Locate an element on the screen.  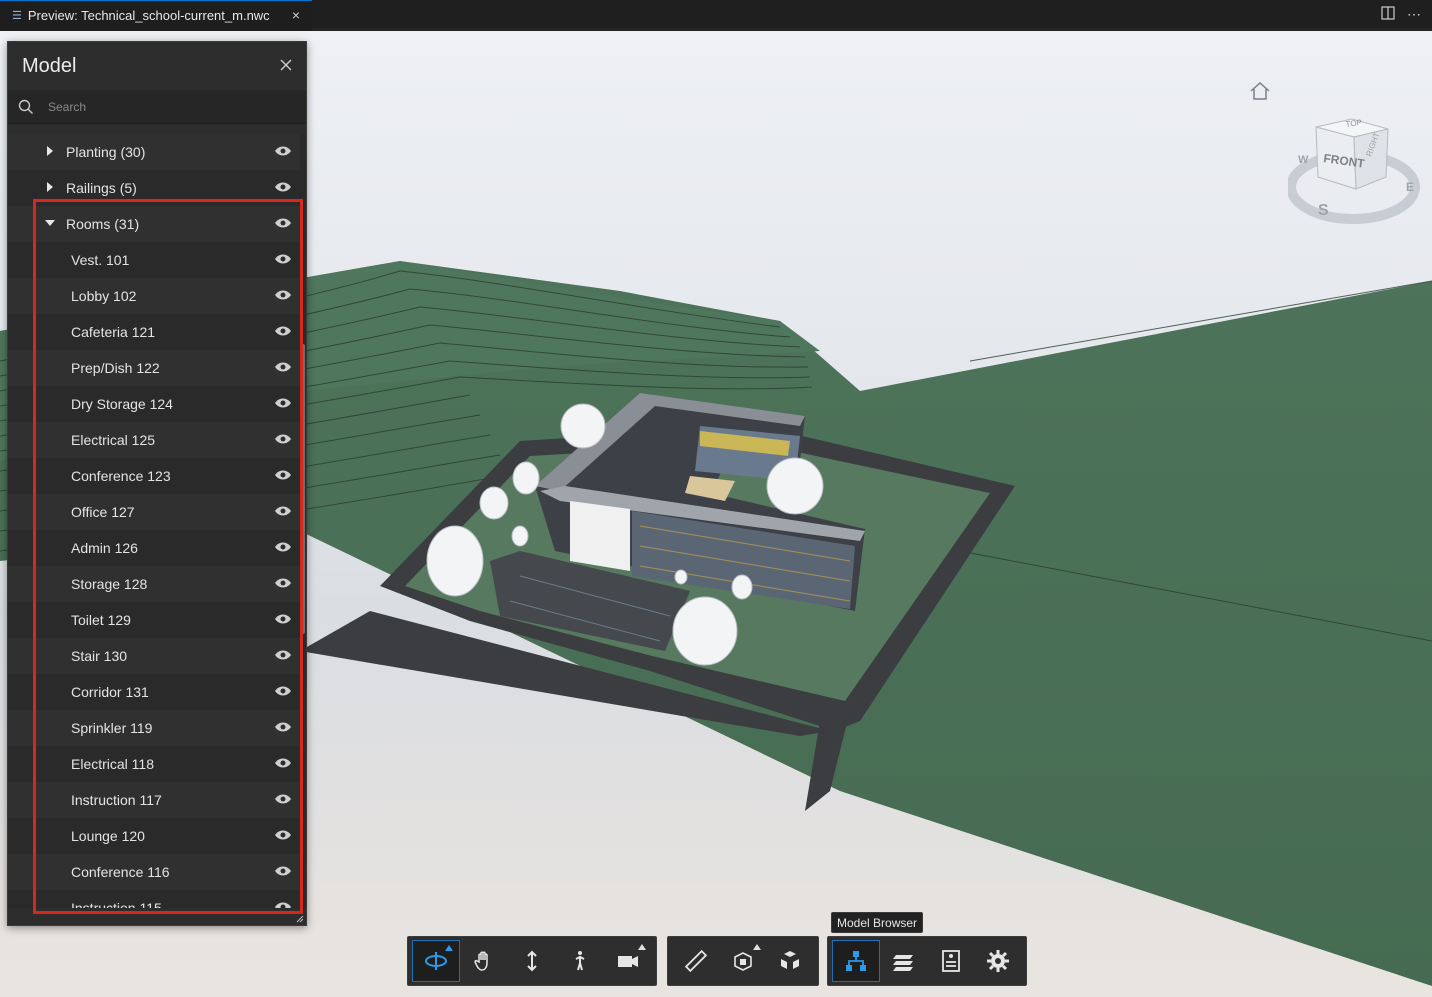
tree-item-room: Dry Storage 124 is located at coordinates (155, 404).